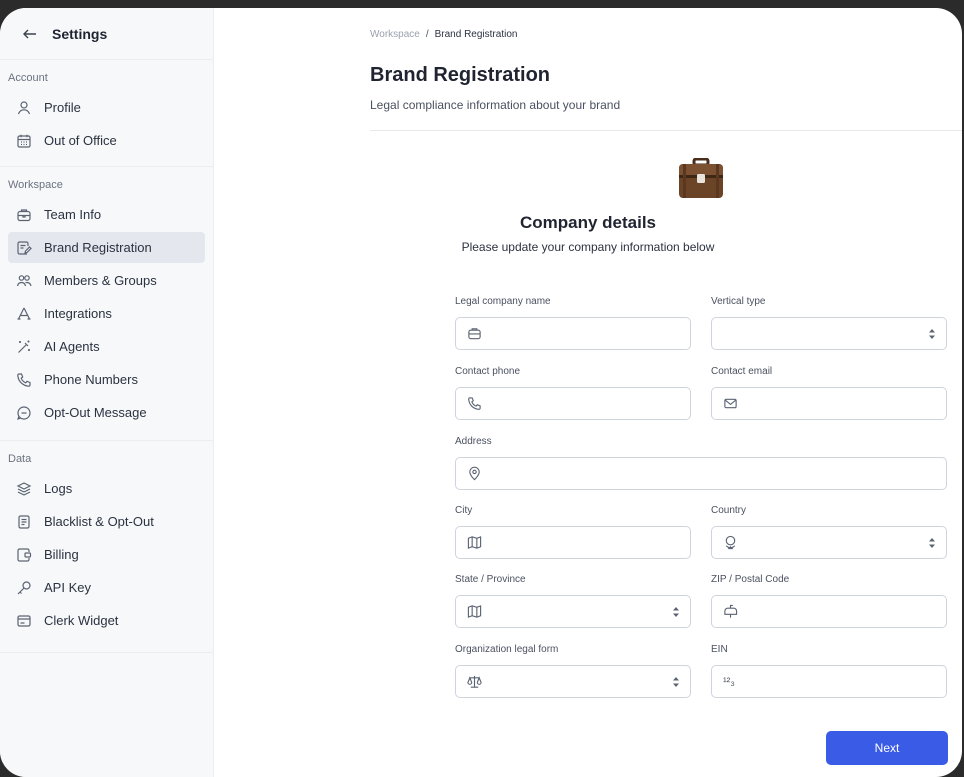 Image resolution: width=964 pixels, height=777 pixels. What do you see at coordinates (20, 459) in the screenshot?
I see `section-title: Data` at bounding box center [20, 459].